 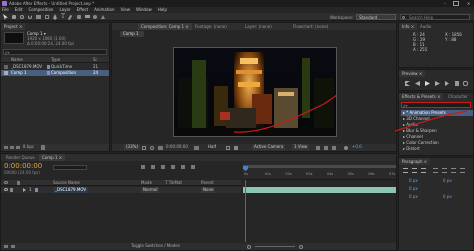 I want to click on col-parent: Parent, so click(x=207, y=183).